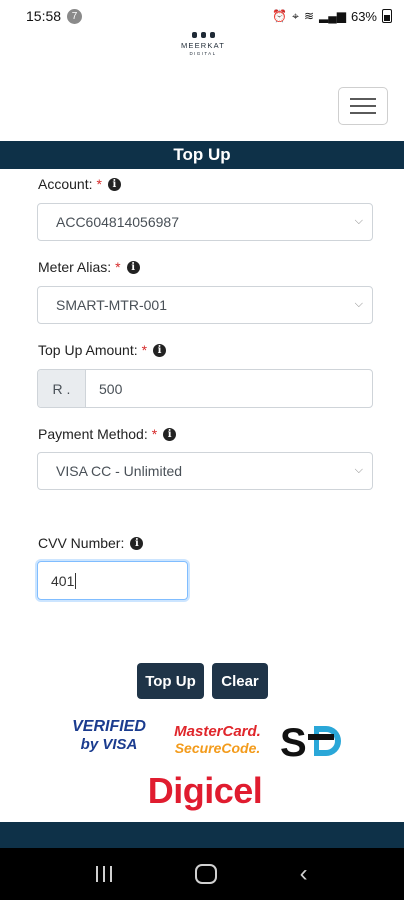  I want to click on top-up-button: Top Up, so click(170, 681).